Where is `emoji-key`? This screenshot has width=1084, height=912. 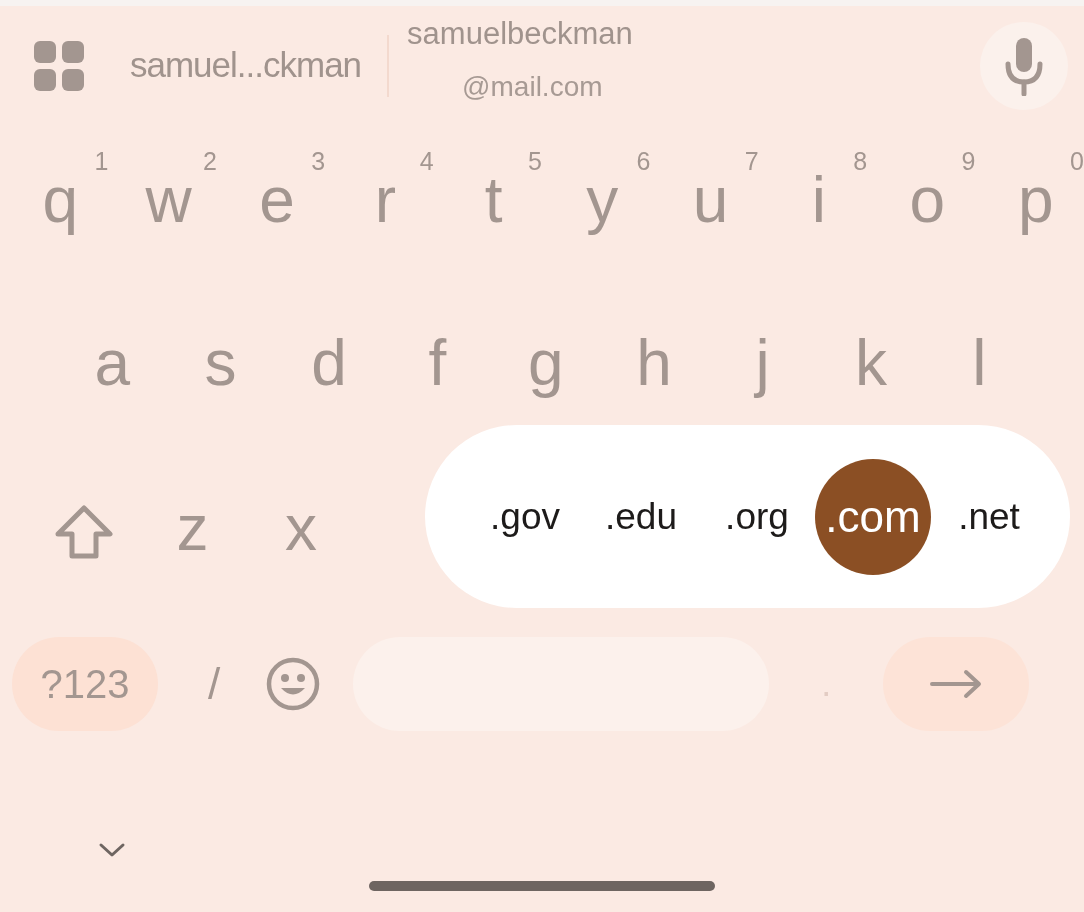 emoji-key is located at coordinates (293, 684).